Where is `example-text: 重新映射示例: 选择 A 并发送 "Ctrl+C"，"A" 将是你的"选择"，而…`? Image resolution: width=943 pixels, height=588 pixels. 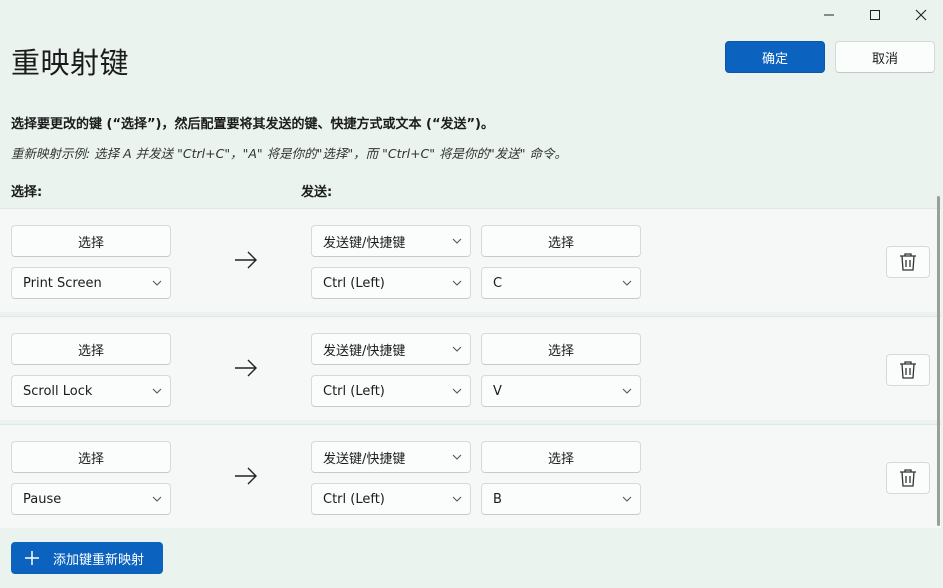
example-text: 重新映射示例: 选择 A 并发送 "Ctrl+C"，"A" 将是你的"选择"，而… is located at coordinates (289, 153).